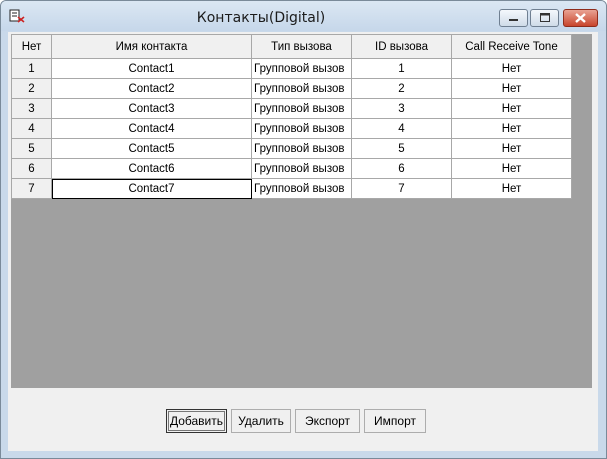  I want to click on window-title: Контакты(Digital), so click(261, 18).